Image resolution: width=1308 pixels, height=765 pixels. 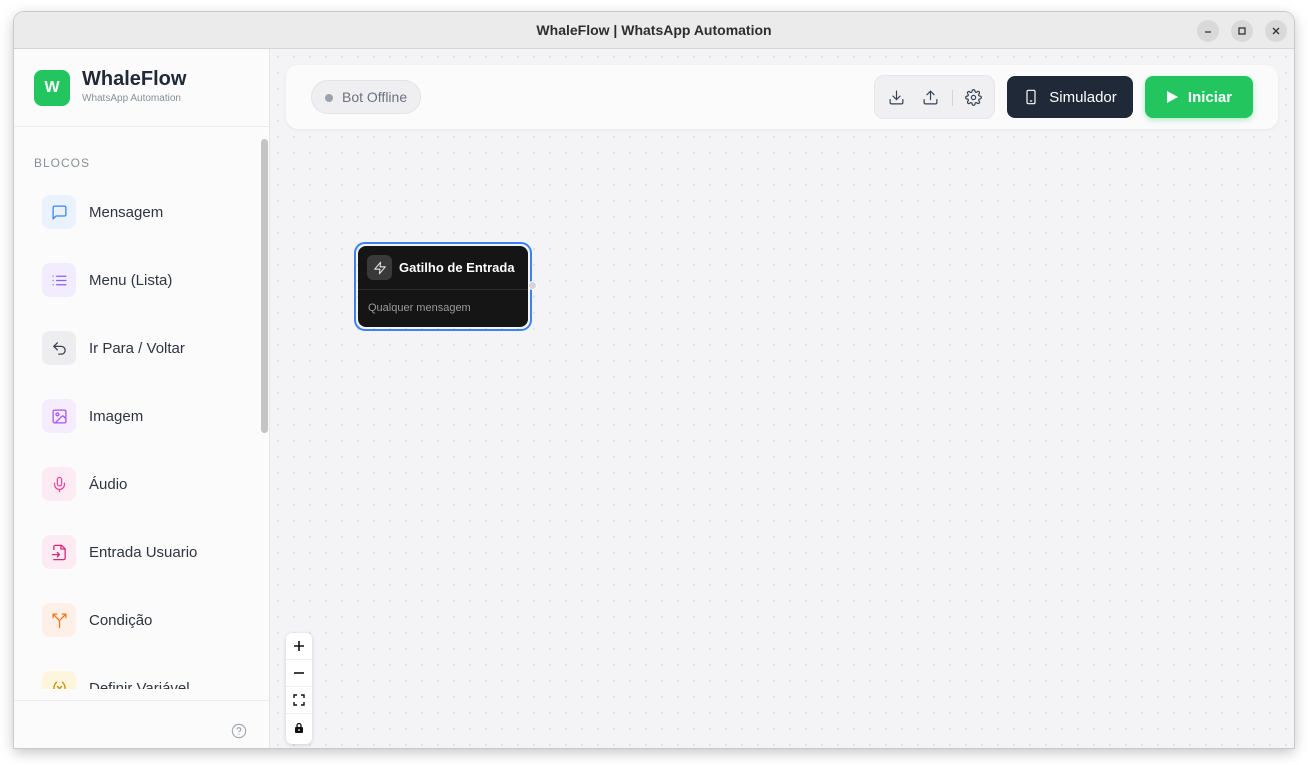 I want to click on minus-icon, so click(x=299, y=673).